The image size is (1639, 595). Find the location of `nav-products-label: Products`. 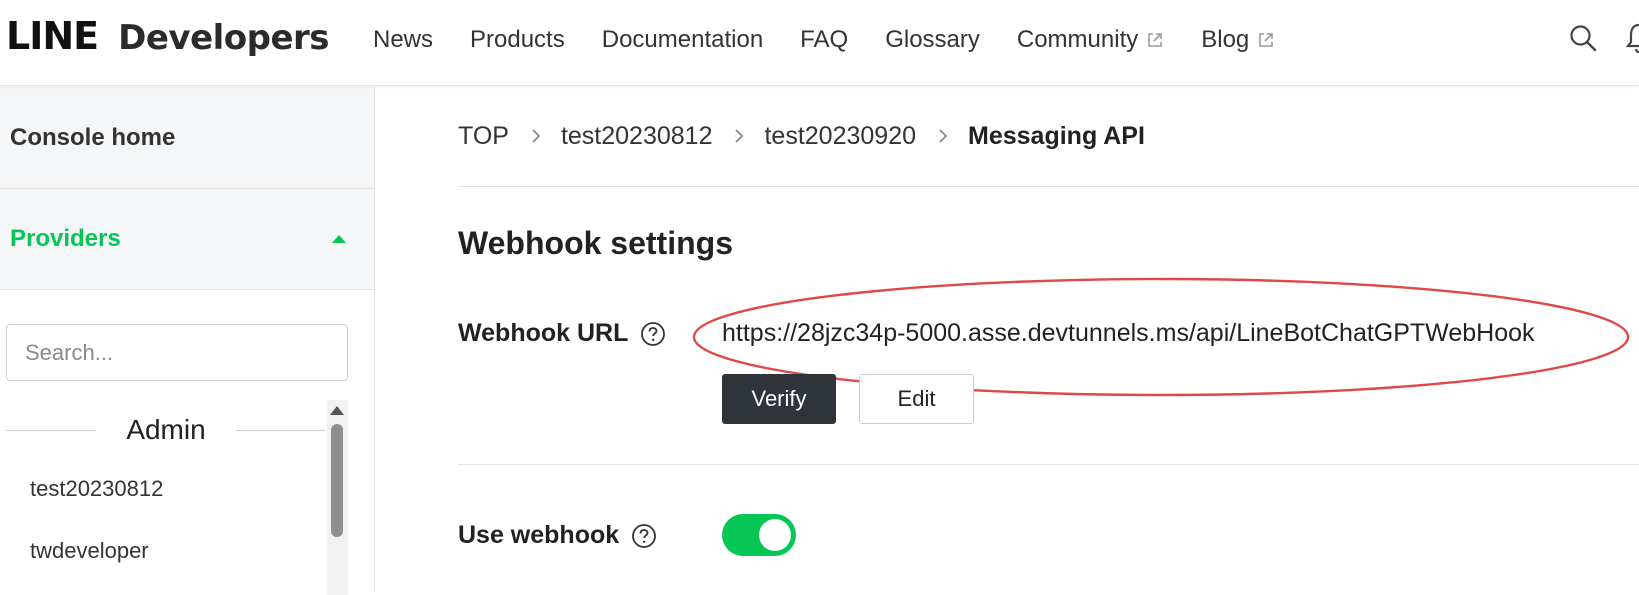

nav-products-label: Products is located at coordinates (517, 39).